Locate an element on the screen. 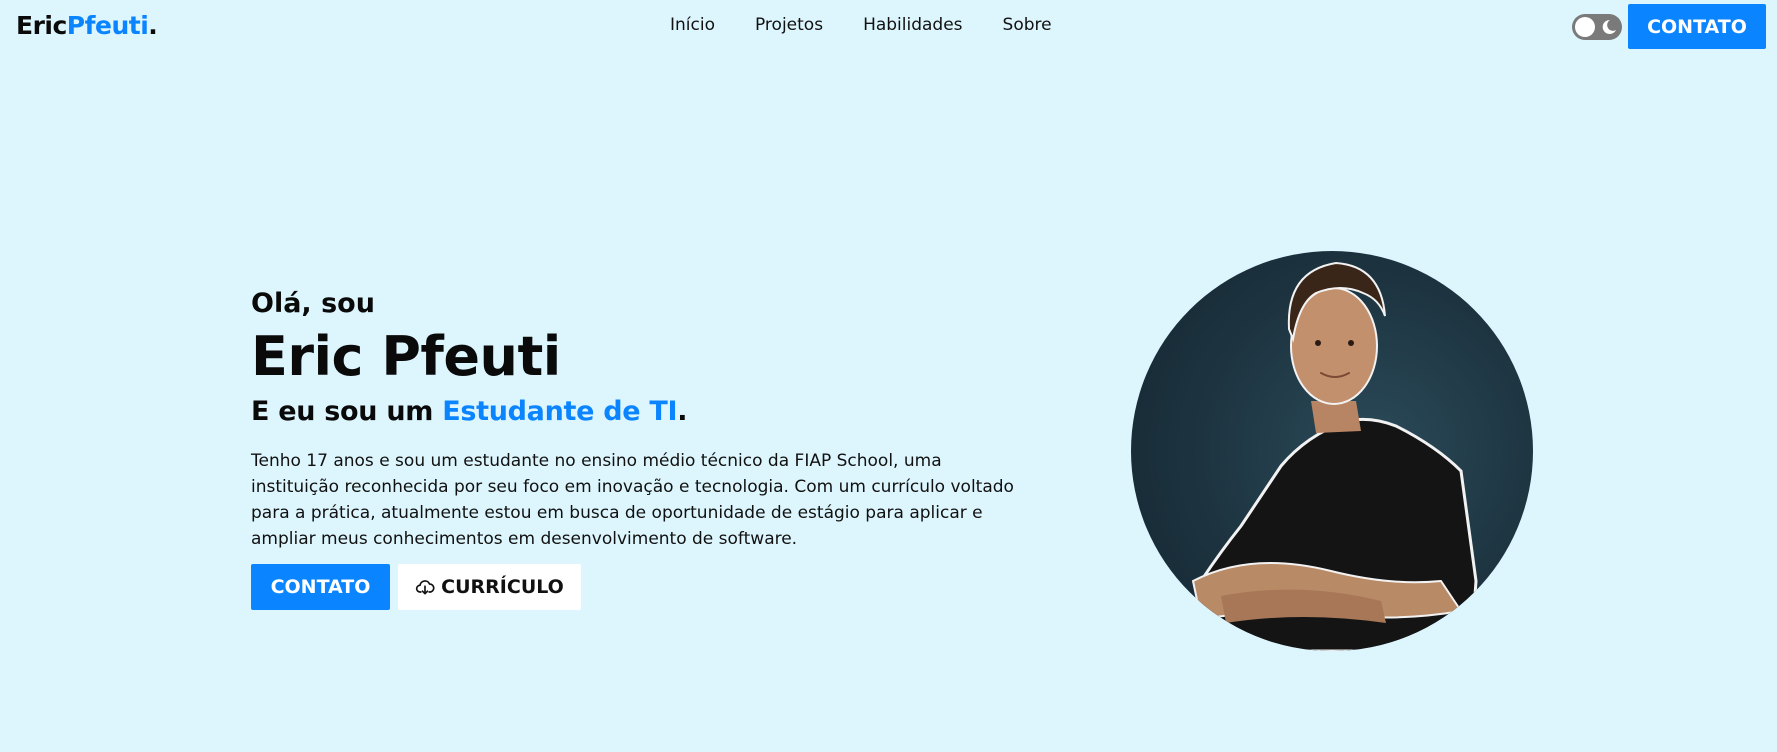 This screenshot has height=752, width=1777. nav-link-inicio: Início is located at coordinates (692, 25).